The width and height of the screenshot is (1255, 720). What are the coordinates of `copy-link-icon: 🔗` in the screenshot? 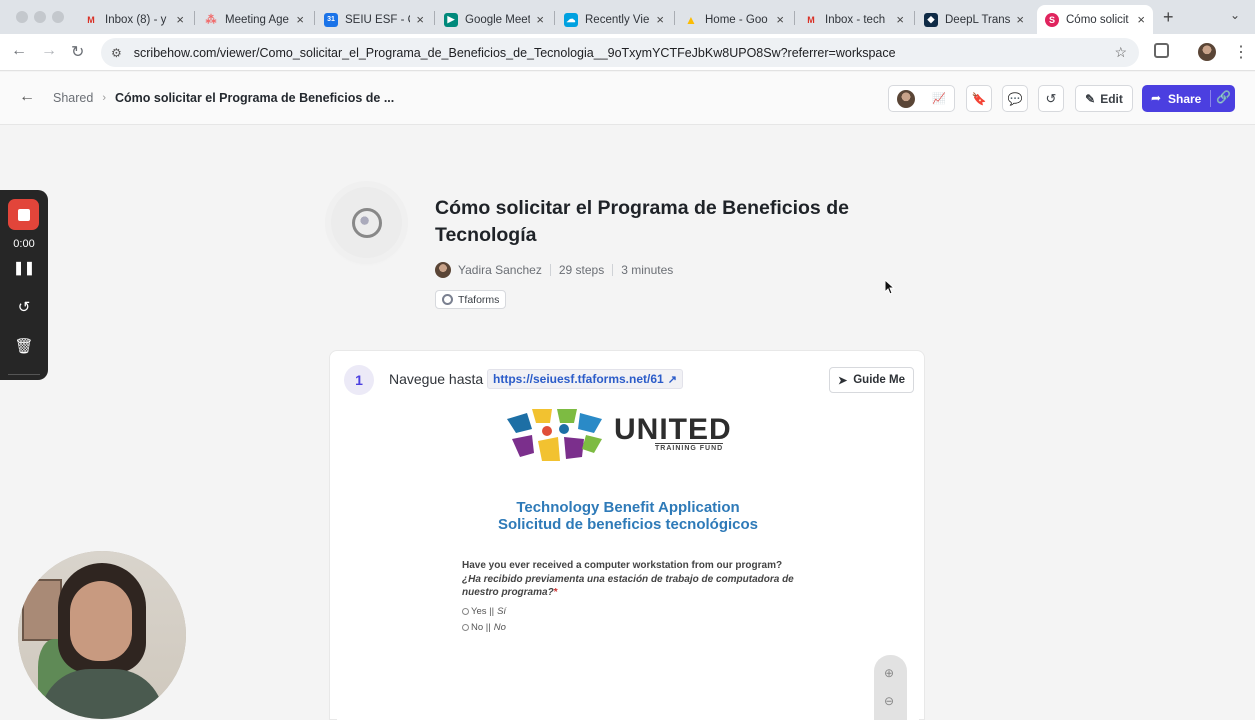 It's located at (1223, 97).